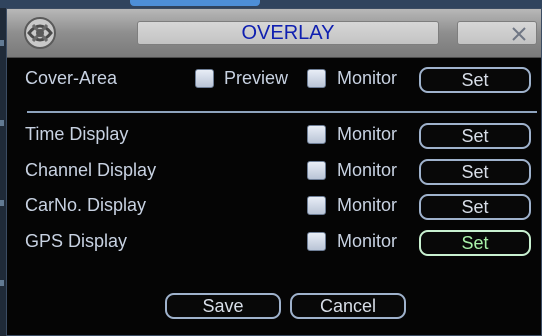  I want to click on dialog-title: OVERLAY, so click(288, 33).